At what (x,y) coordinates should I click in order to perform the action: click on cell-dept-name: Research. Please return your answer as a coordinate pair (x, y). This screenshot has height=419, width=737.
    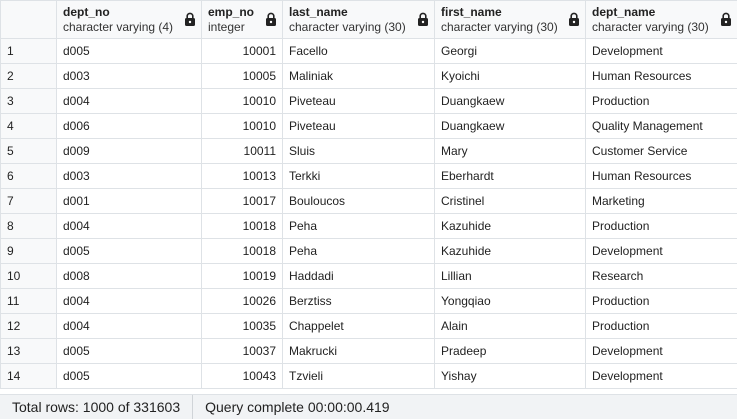
    Looking at the image, I should click on (661, 276).